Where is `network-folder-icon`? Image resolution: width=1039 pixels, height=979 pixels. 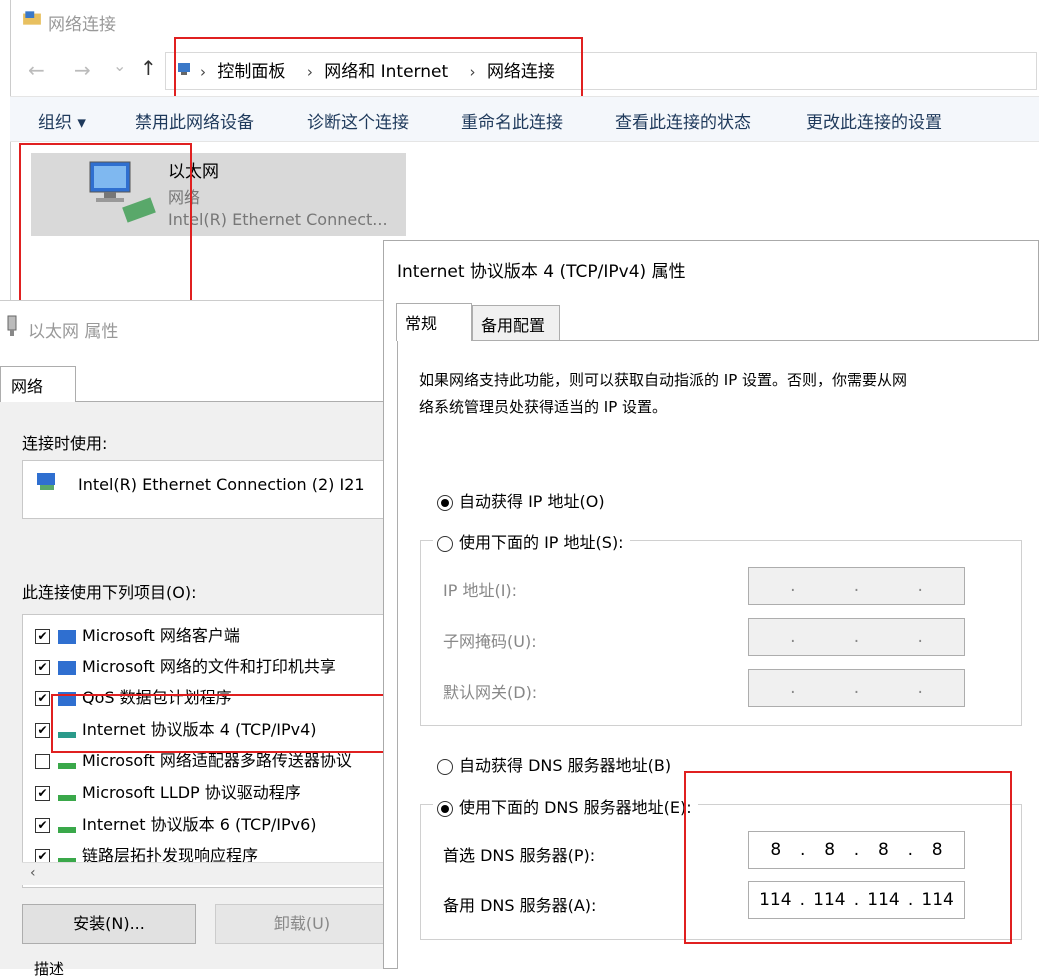 network-folder-icon is located at coordinates (32, 18).